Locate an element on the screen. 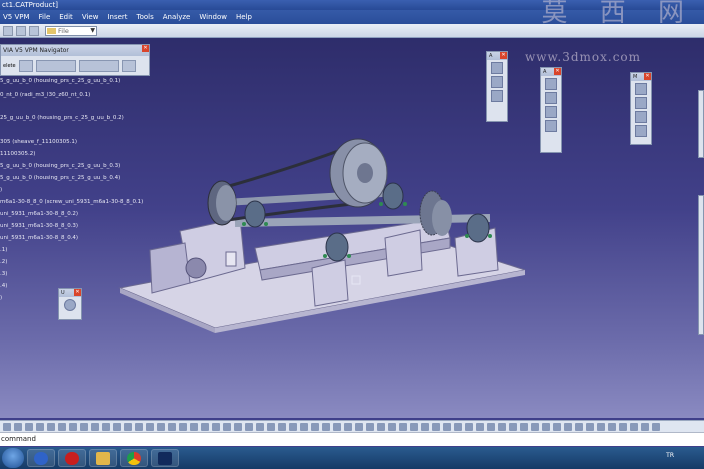 The width and height of the screenshot is (704, 469). menu-analyze: Analyze is located at coordinates (177, 17).